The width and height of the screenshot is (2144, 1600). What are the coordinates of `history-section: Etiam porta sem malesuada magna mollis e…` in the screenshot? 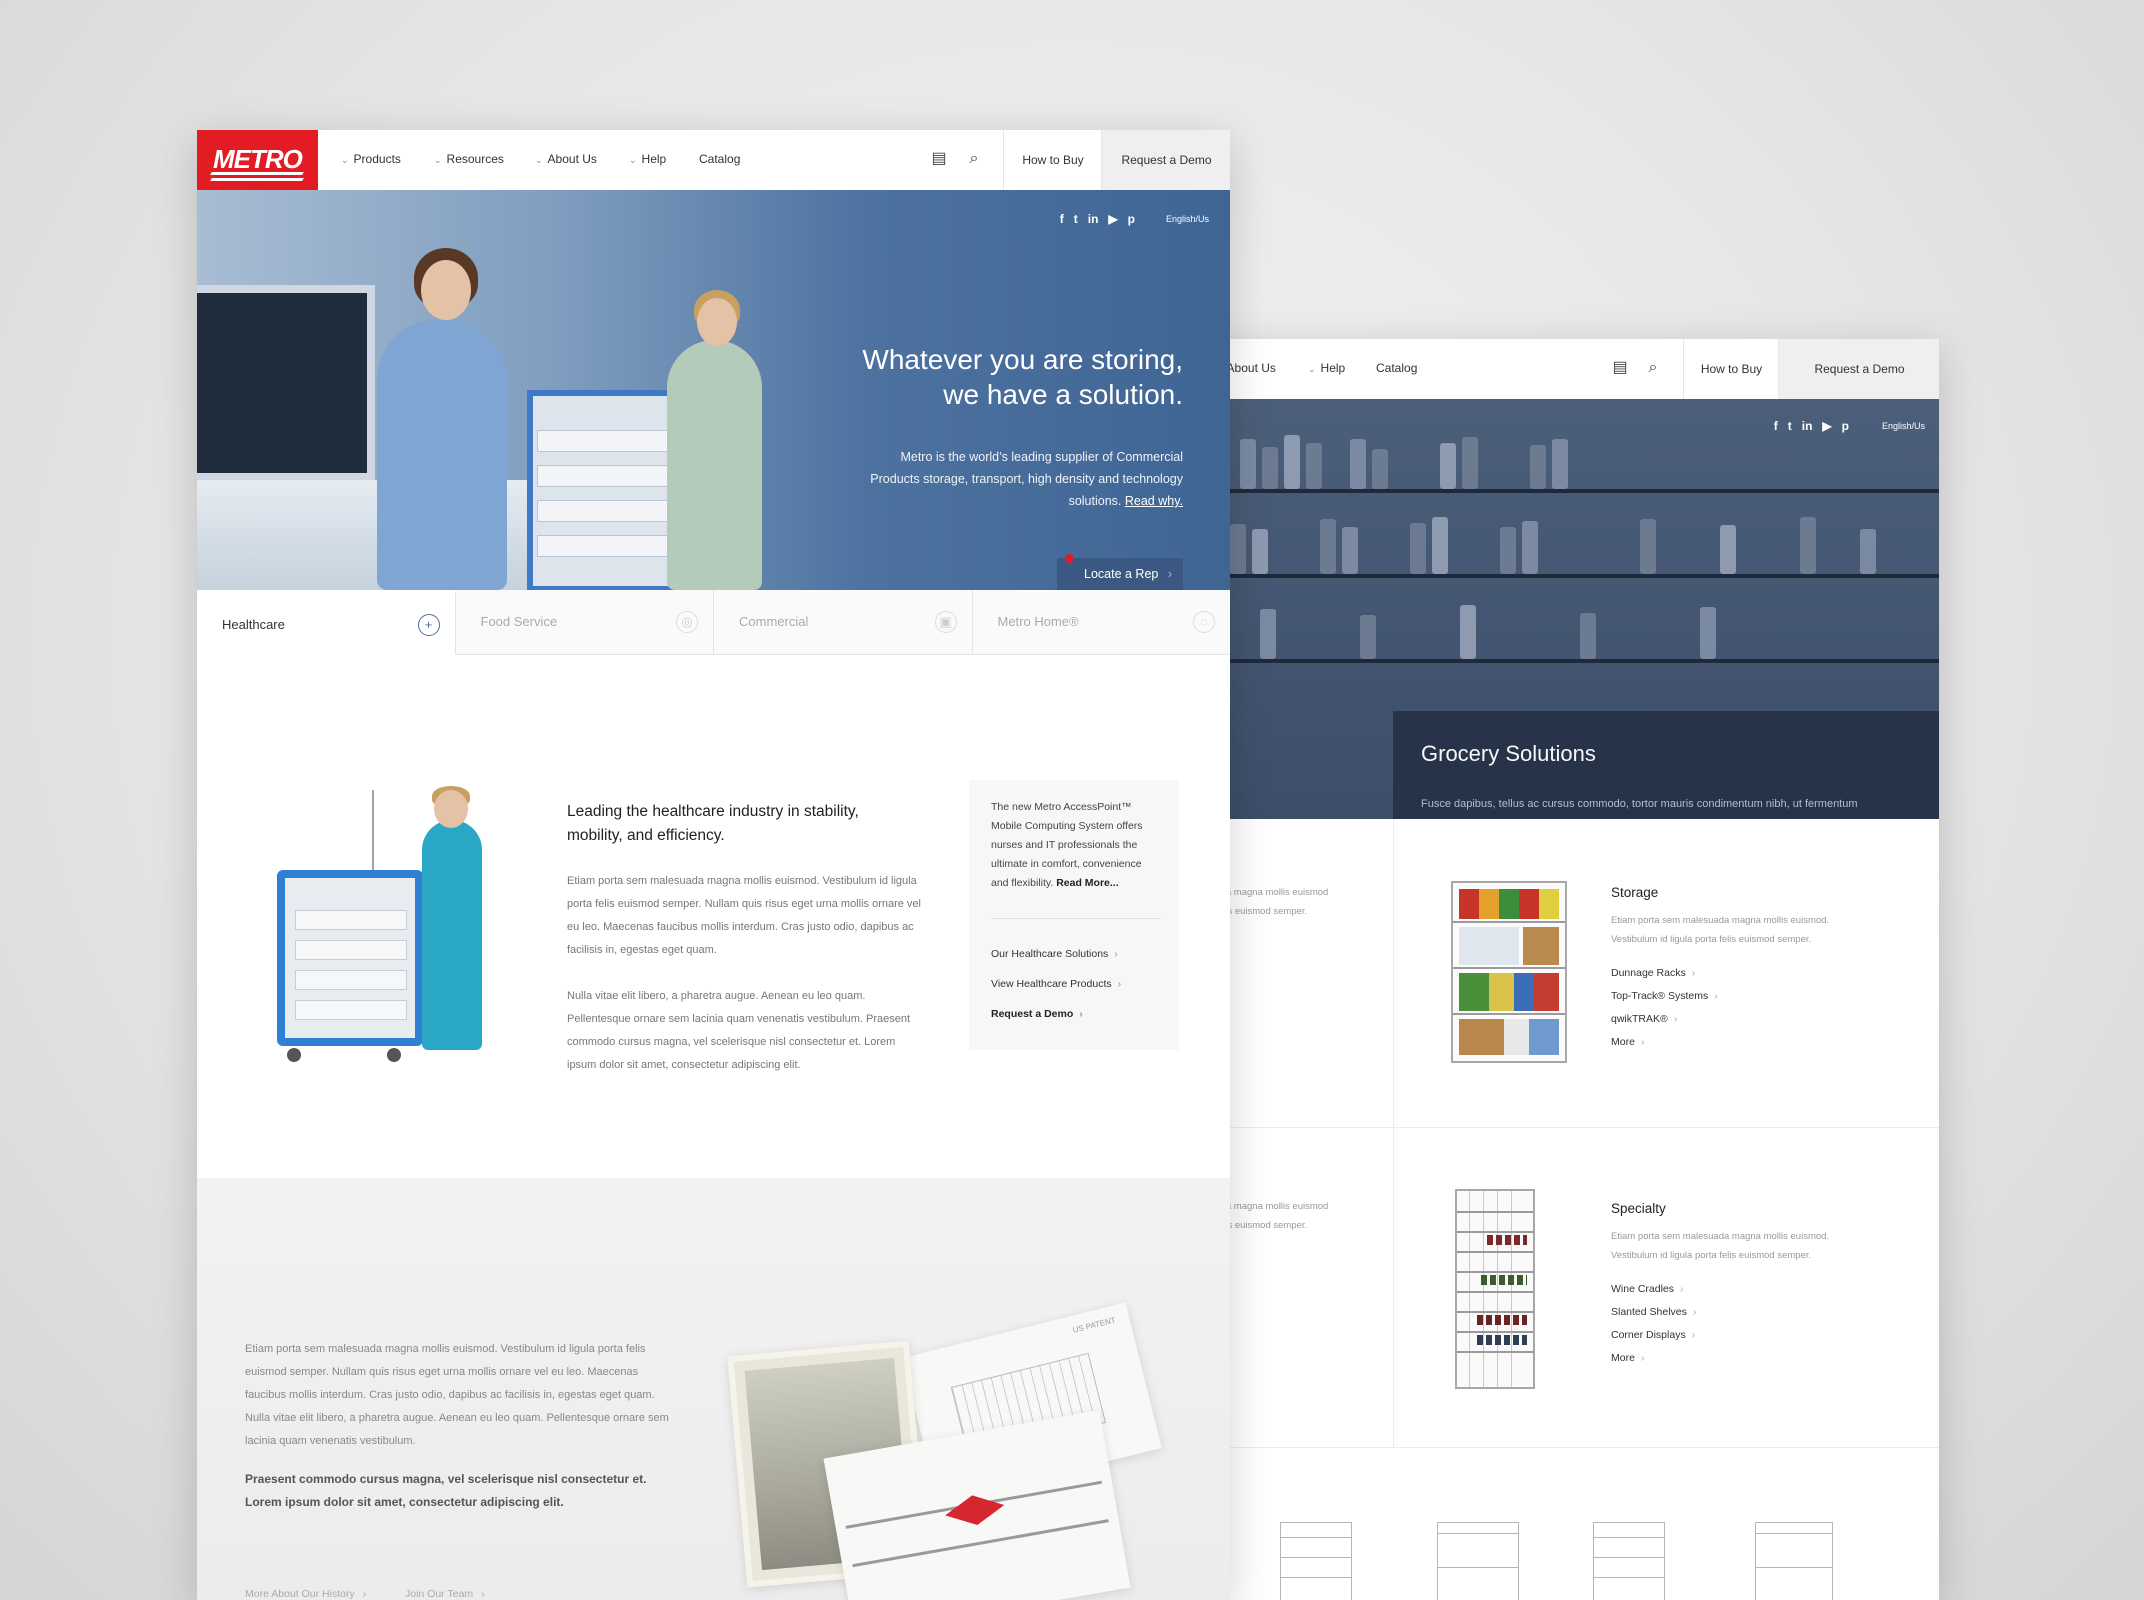 It's located at (713, 1389).